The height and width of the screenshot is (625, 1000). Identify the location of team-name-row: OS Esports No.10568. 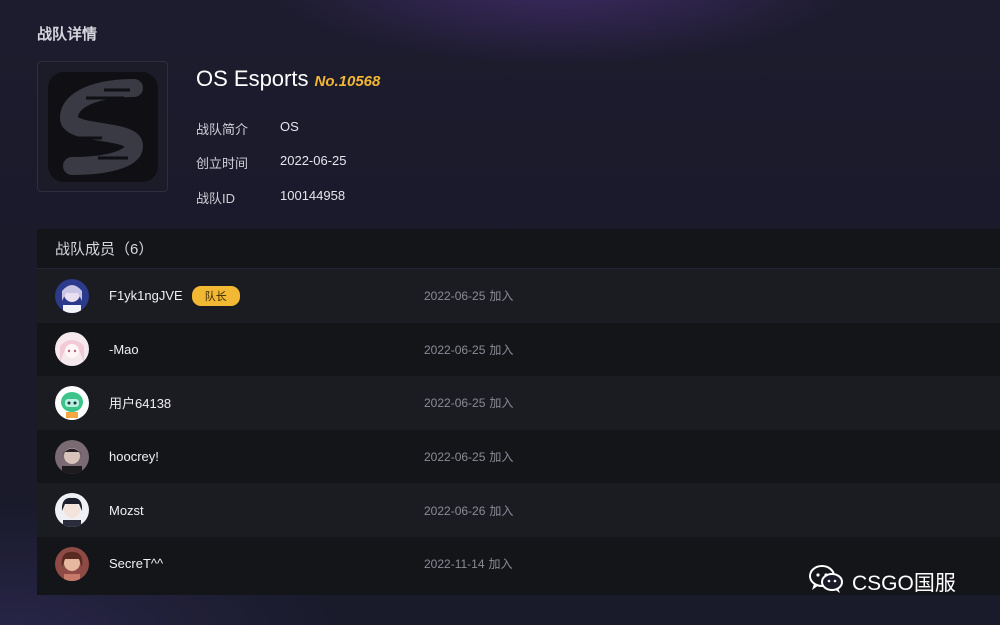
(288, 79).